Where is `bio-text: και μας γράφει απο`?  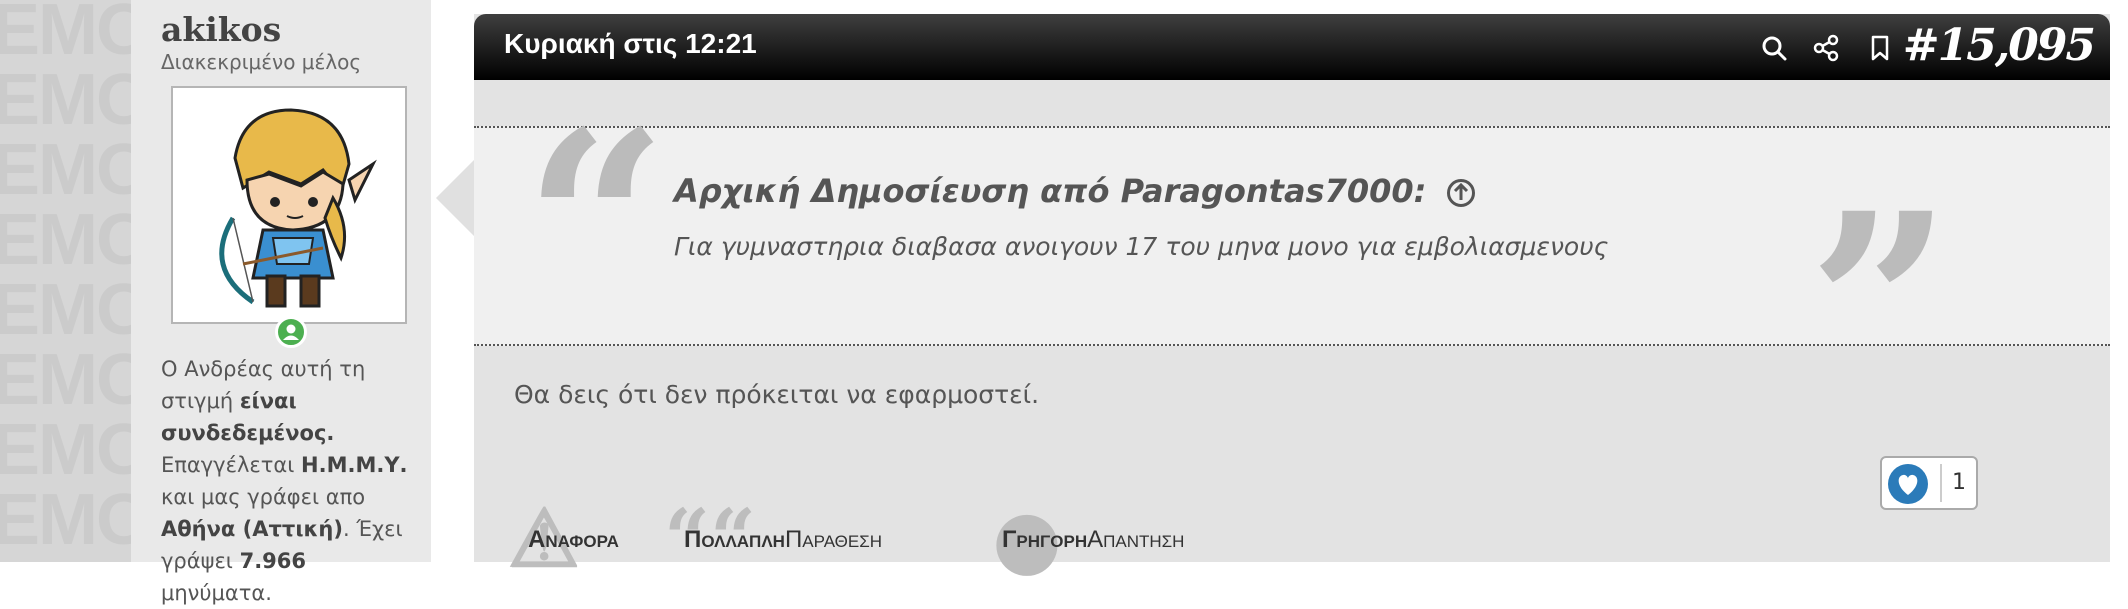 bio-text: και μας γράφει απο is located at coordinates (263, 497).